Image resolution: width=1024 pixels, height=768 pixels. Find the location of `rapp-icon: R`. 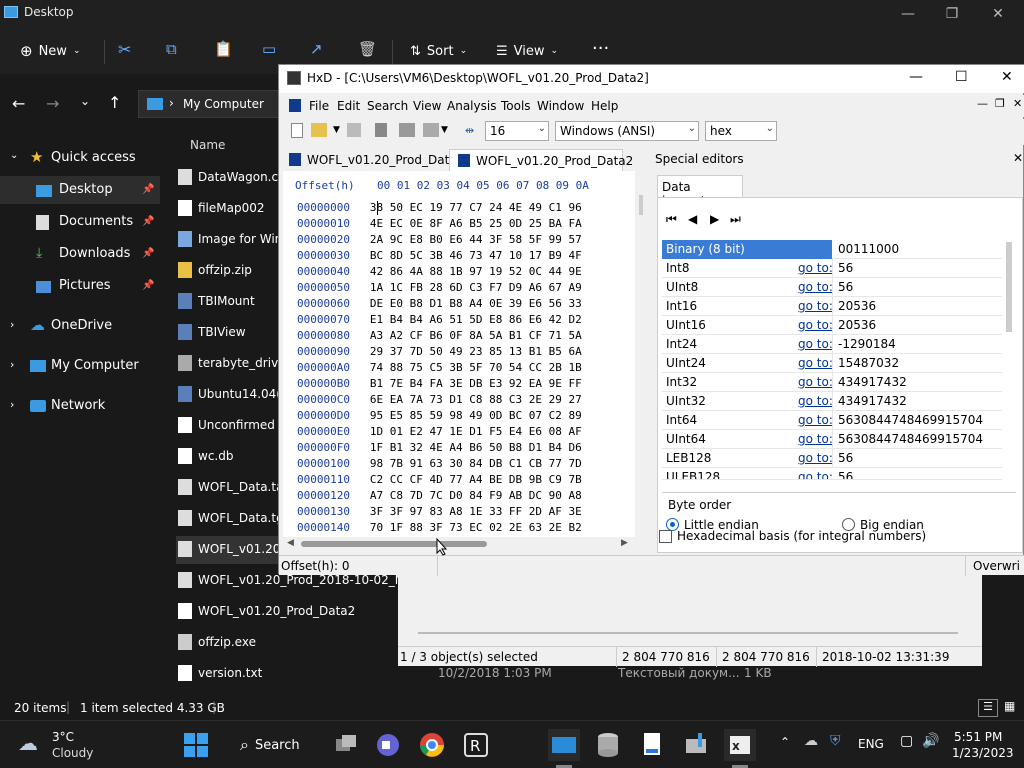

rapp-icon: R is located at coordinates (476, 745).